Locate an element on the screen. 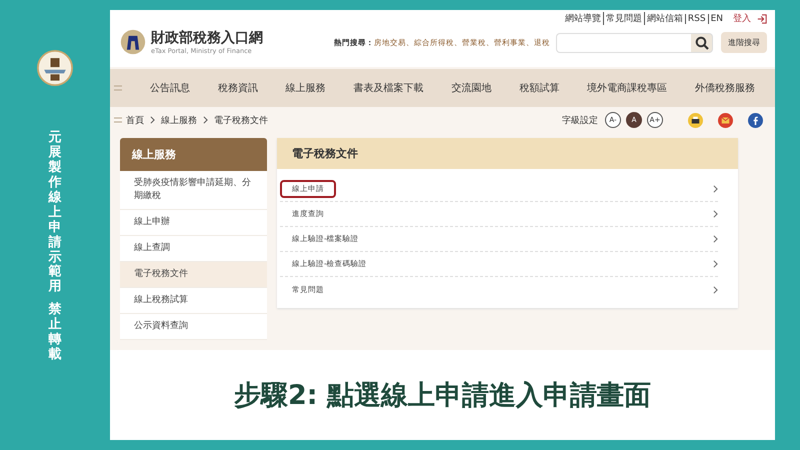 This screenshot has height=450, width=800. facebook-icon is located at coordinates (755, 120).